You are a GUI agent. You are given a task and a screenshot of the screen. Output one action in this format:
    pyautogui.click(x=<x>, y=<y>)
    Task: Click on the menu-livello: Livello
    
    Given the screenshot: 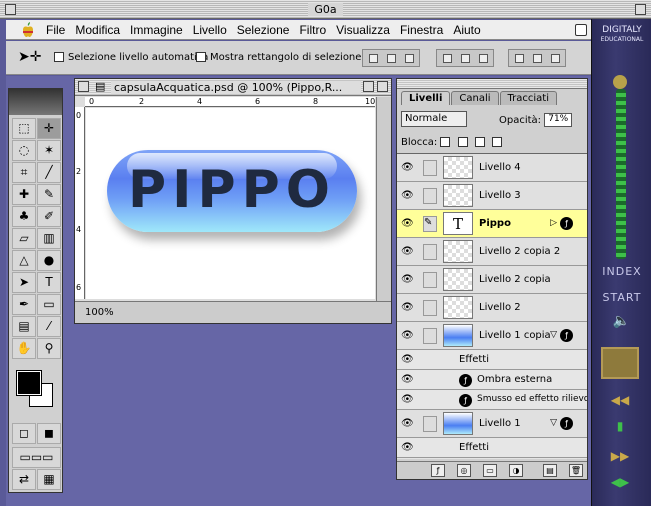 What is the action you would take?
    pyautogui.click(x=210, y=30)
    